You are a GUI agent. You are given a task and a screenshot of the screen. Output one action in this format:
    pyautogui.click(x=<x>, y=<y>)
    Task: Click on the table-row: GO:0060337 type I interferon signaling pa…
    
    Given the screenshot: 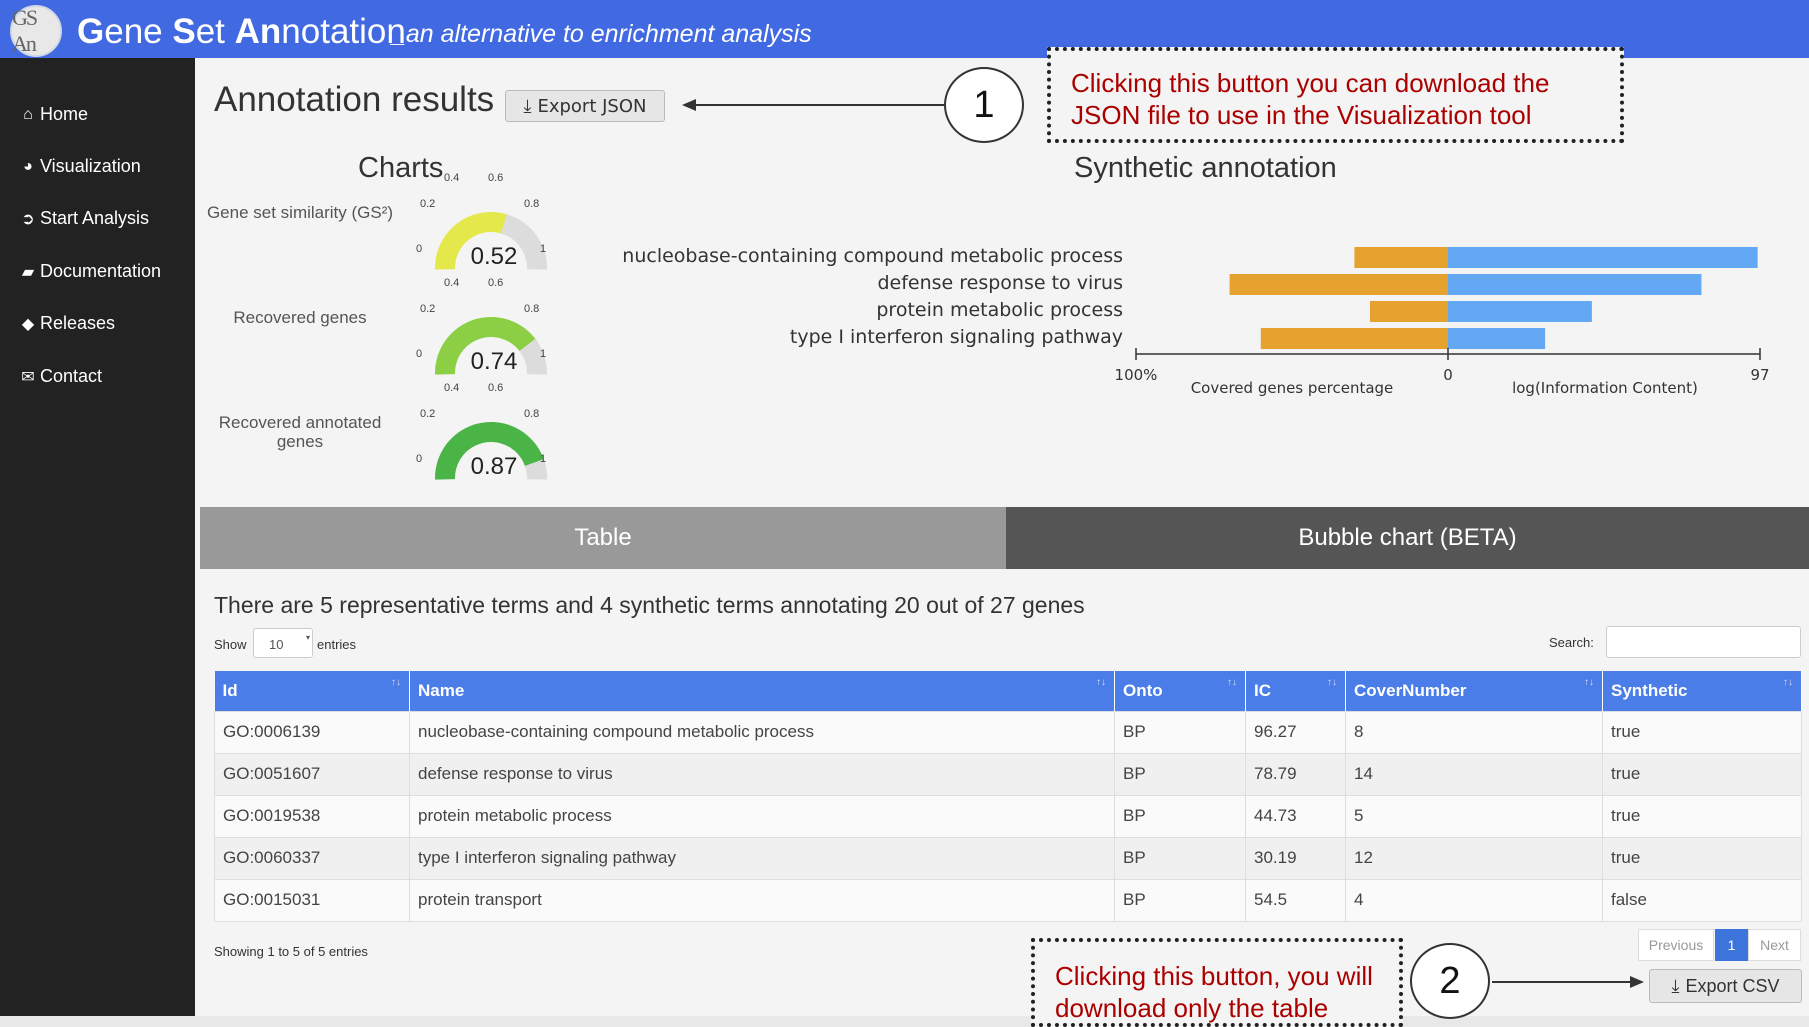 What is the action you would take?
    pyautogui.click(x=1008, y=858)
    